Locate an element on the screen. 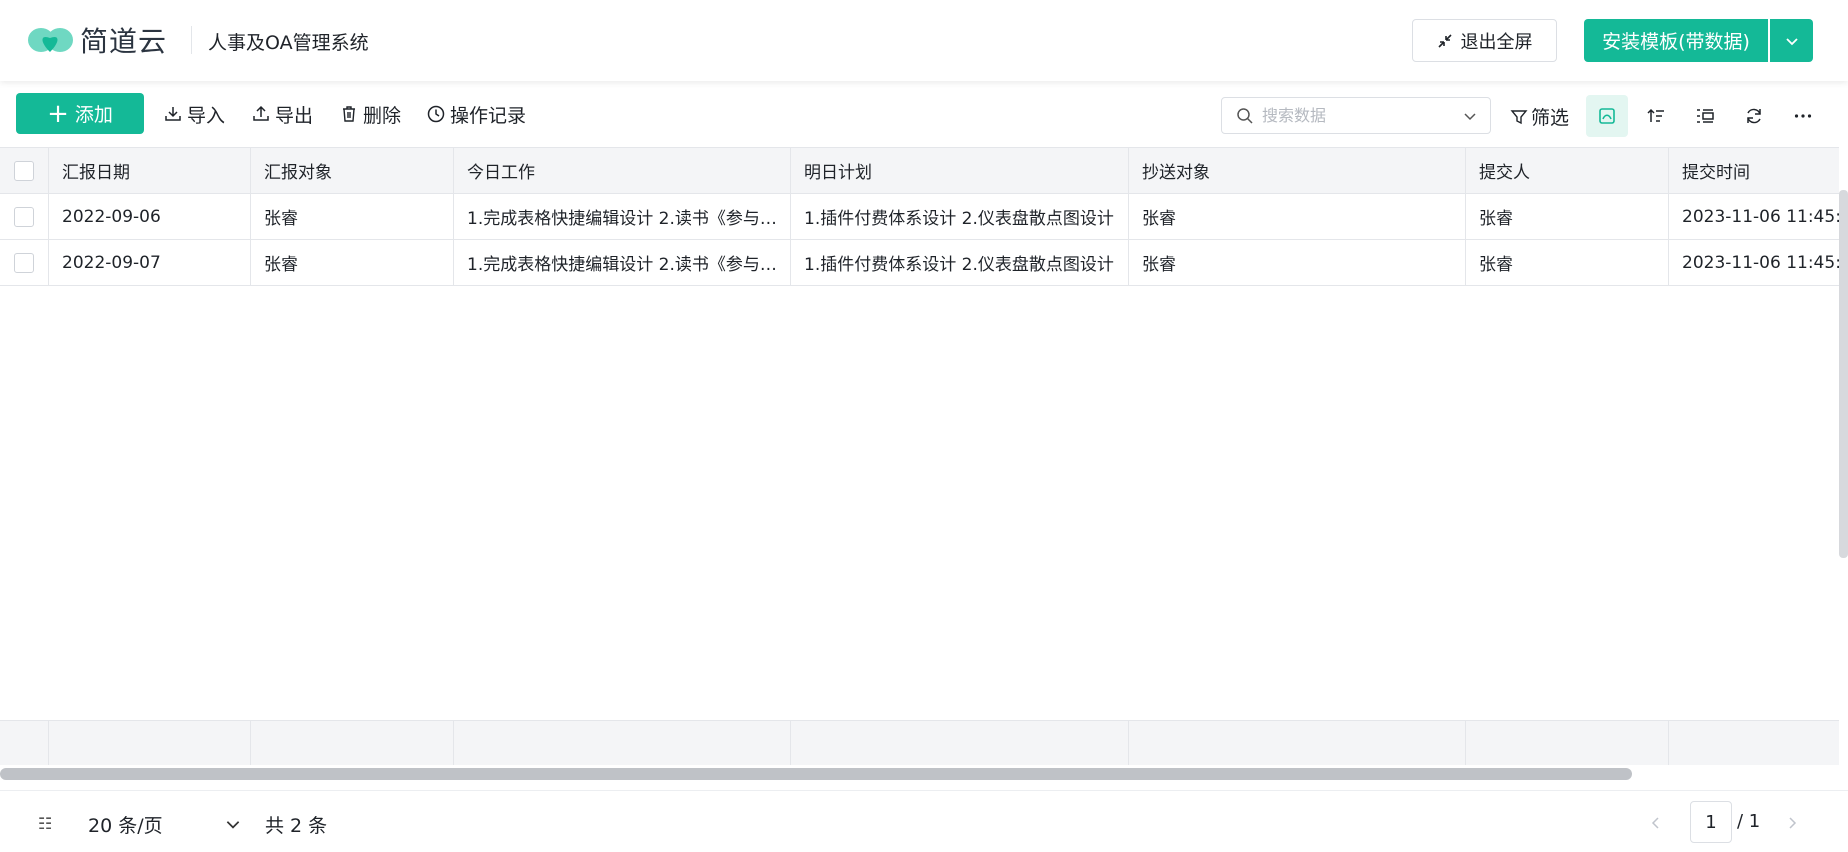  toolbar: + 添加 导入 导出 删除 操作记录 搜索数据 筛选 is located at coordinates (924, 114).